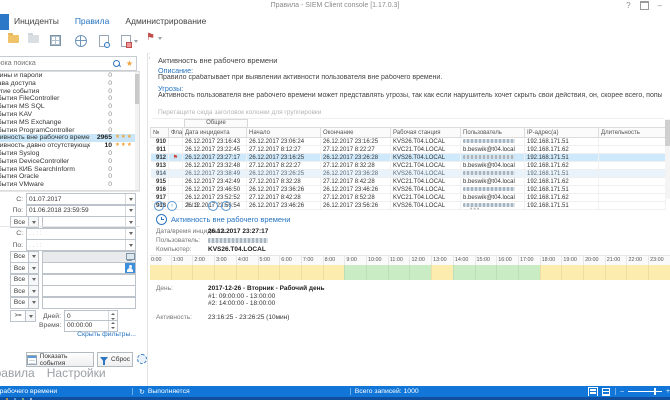 The height and width of the screenshot is (400, 670). I want to click on sidebar-rule-item: Логины и пароли 0, so click(69, 76).